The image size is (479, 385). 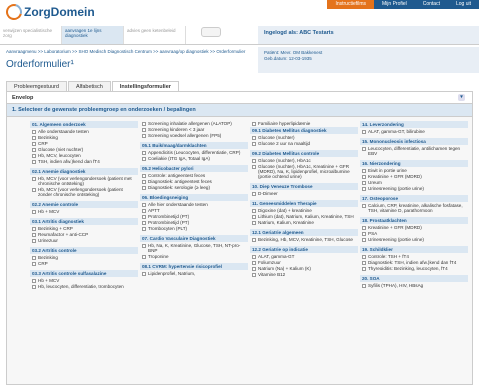 I want to click on test-option: Troponine, so click(x=194, y=256).